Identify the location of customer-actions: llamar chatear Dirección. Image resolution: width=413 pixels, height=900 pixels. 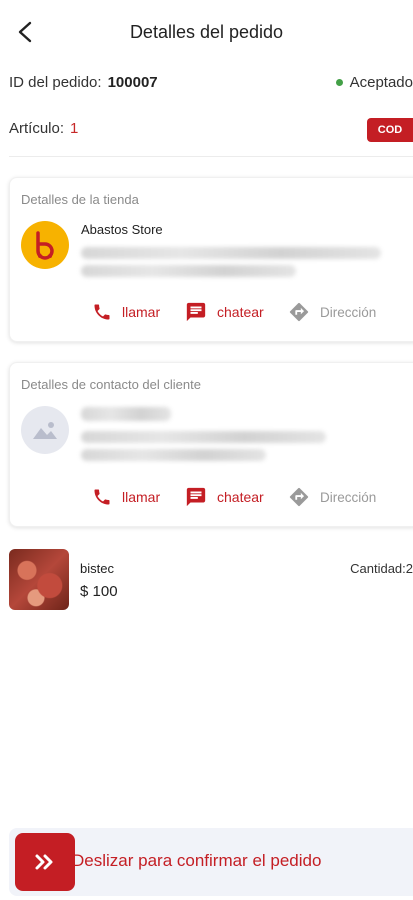
(211, 497).